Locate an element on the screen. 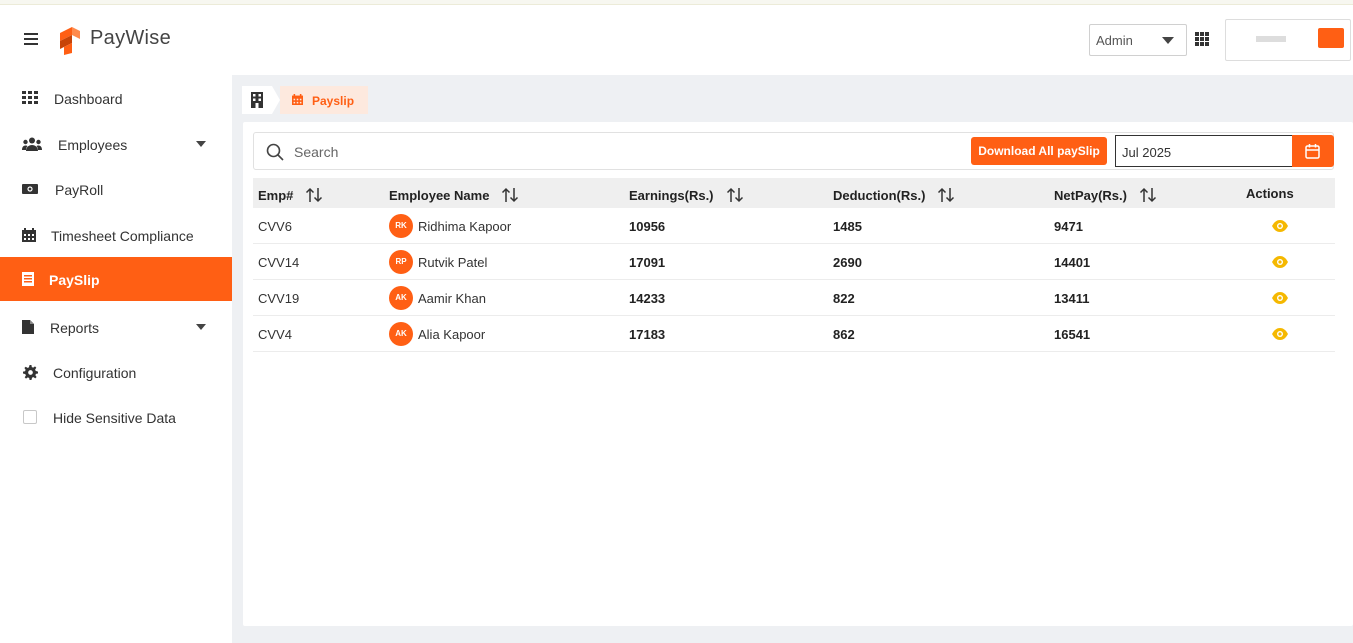 The image size is (1353, 643). sidebar-item-label: Reports is located at coordinates (75, 328).